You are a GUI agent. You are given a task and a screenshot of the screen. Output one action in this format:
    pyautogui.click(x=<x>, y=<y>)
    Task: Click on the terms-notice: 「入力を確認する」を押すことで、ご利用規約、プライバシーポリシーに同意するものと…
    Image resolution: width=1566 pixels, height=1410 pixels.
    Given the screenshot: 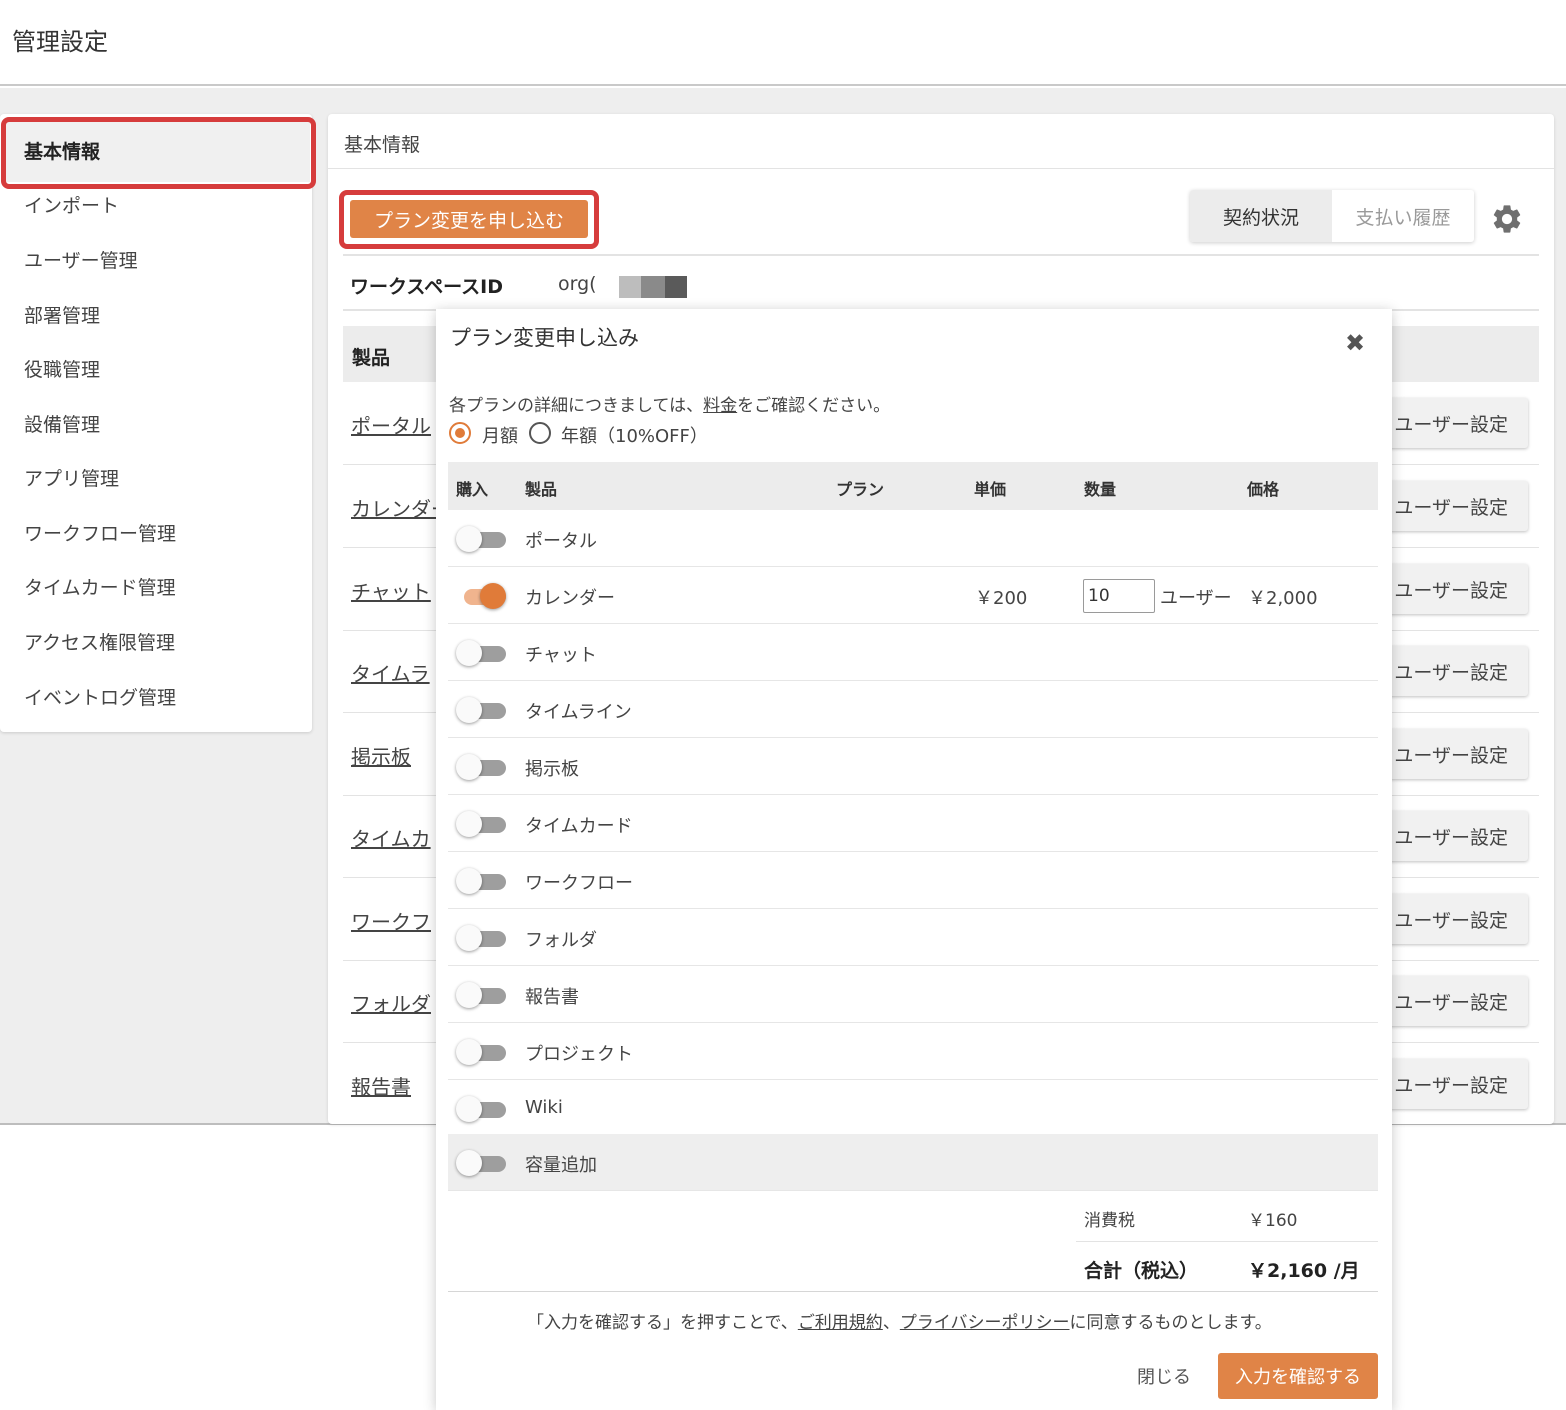 What is the action you would take?
    pyautogui.click(x=899, y=1320)
    